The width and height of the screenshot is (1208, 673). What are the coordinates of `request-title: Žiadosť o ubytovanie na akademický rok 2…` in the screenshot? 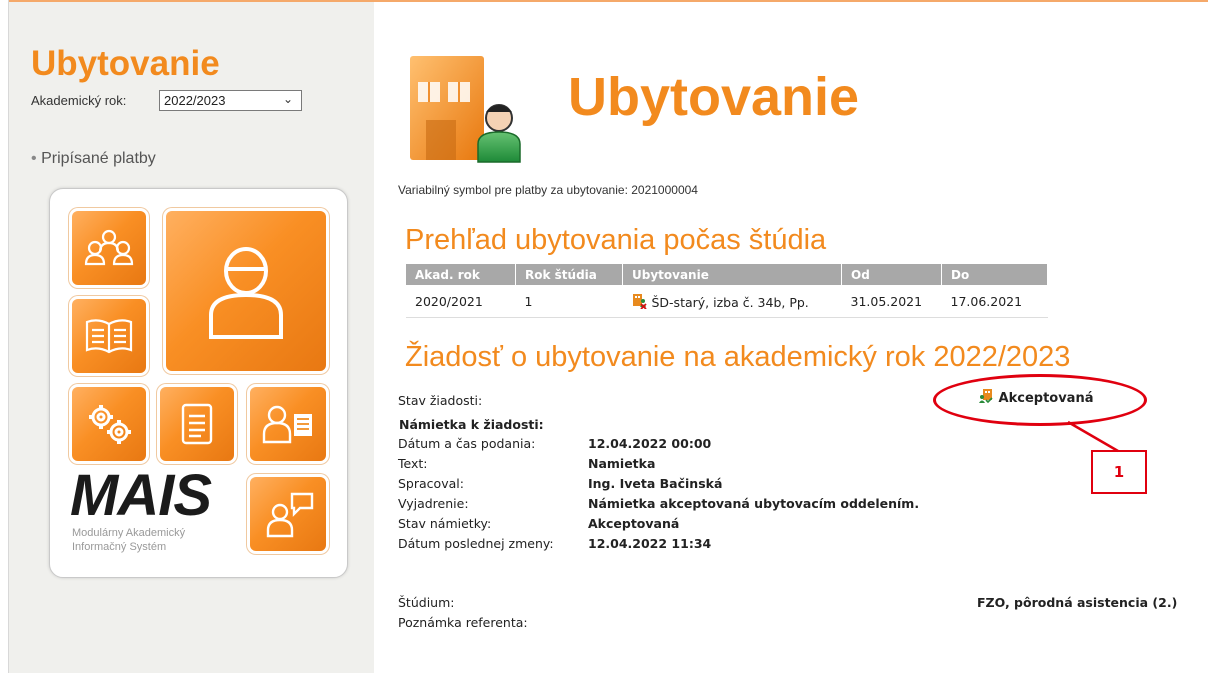 It's located at (738, 357).